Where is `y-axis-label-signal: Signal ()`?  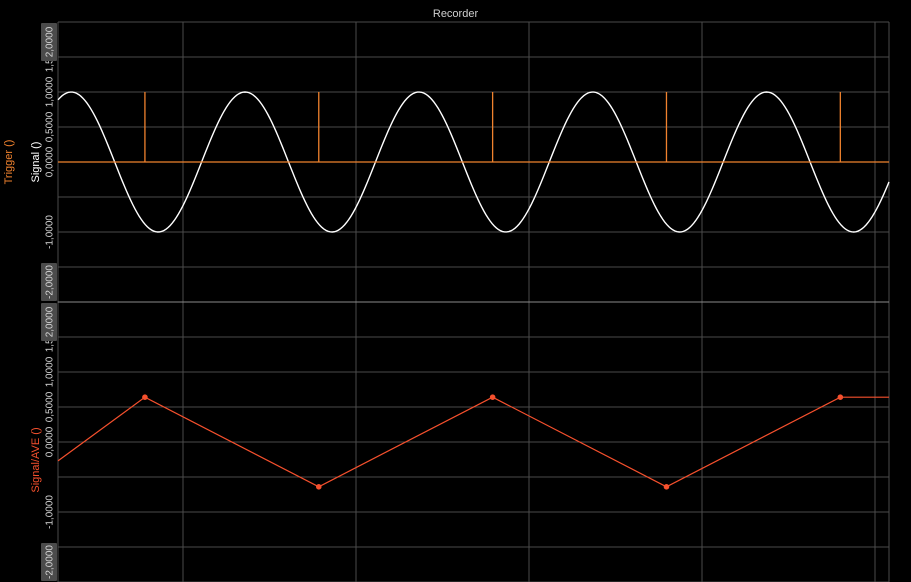
y-axis-label-signal: Signal () is located at coordinates (36, 162).